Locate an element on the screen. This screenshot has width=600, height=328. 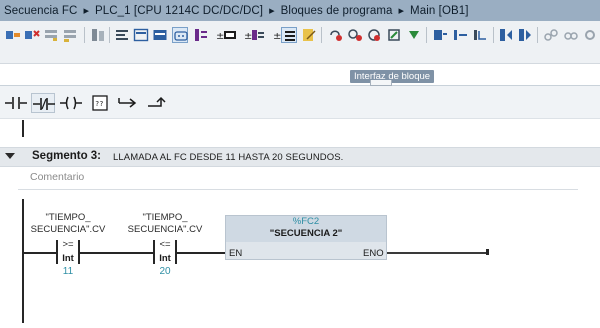
upload-icon is located at coordinates (460, 35).